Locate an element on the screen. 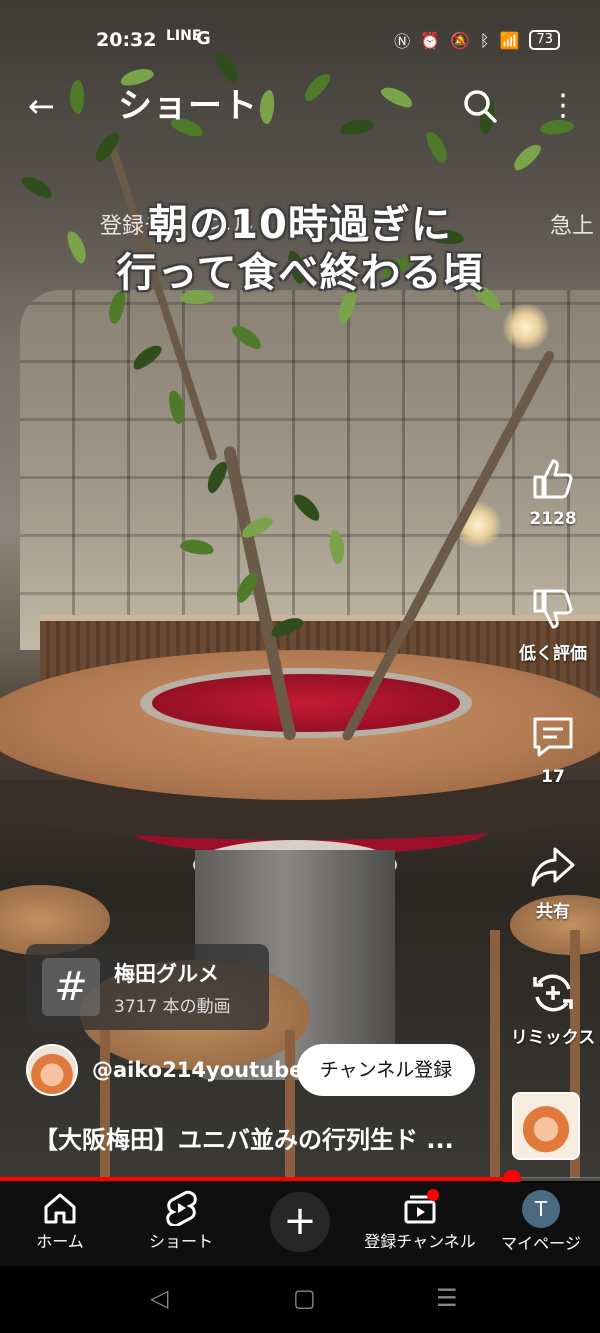  nav-shorts: ショート is located at coordinates (181, 1224).